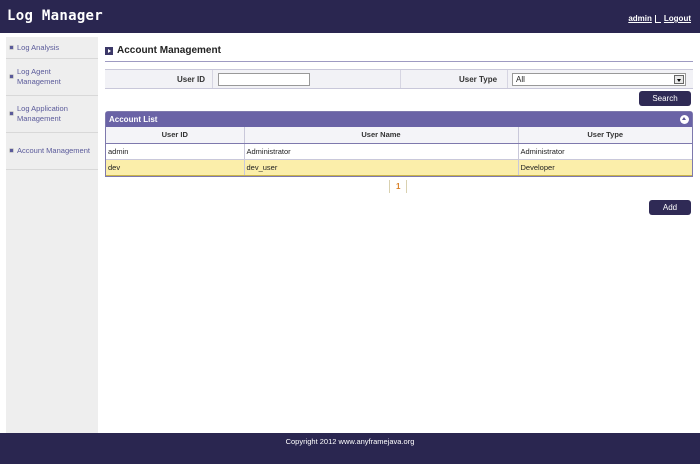 The width and height of the screenshot is (700, 464). What do you see at coordinates (605, 135) in the screenshot?
I see `column-header-user-type: User Type` at bounding box center [605, 135].